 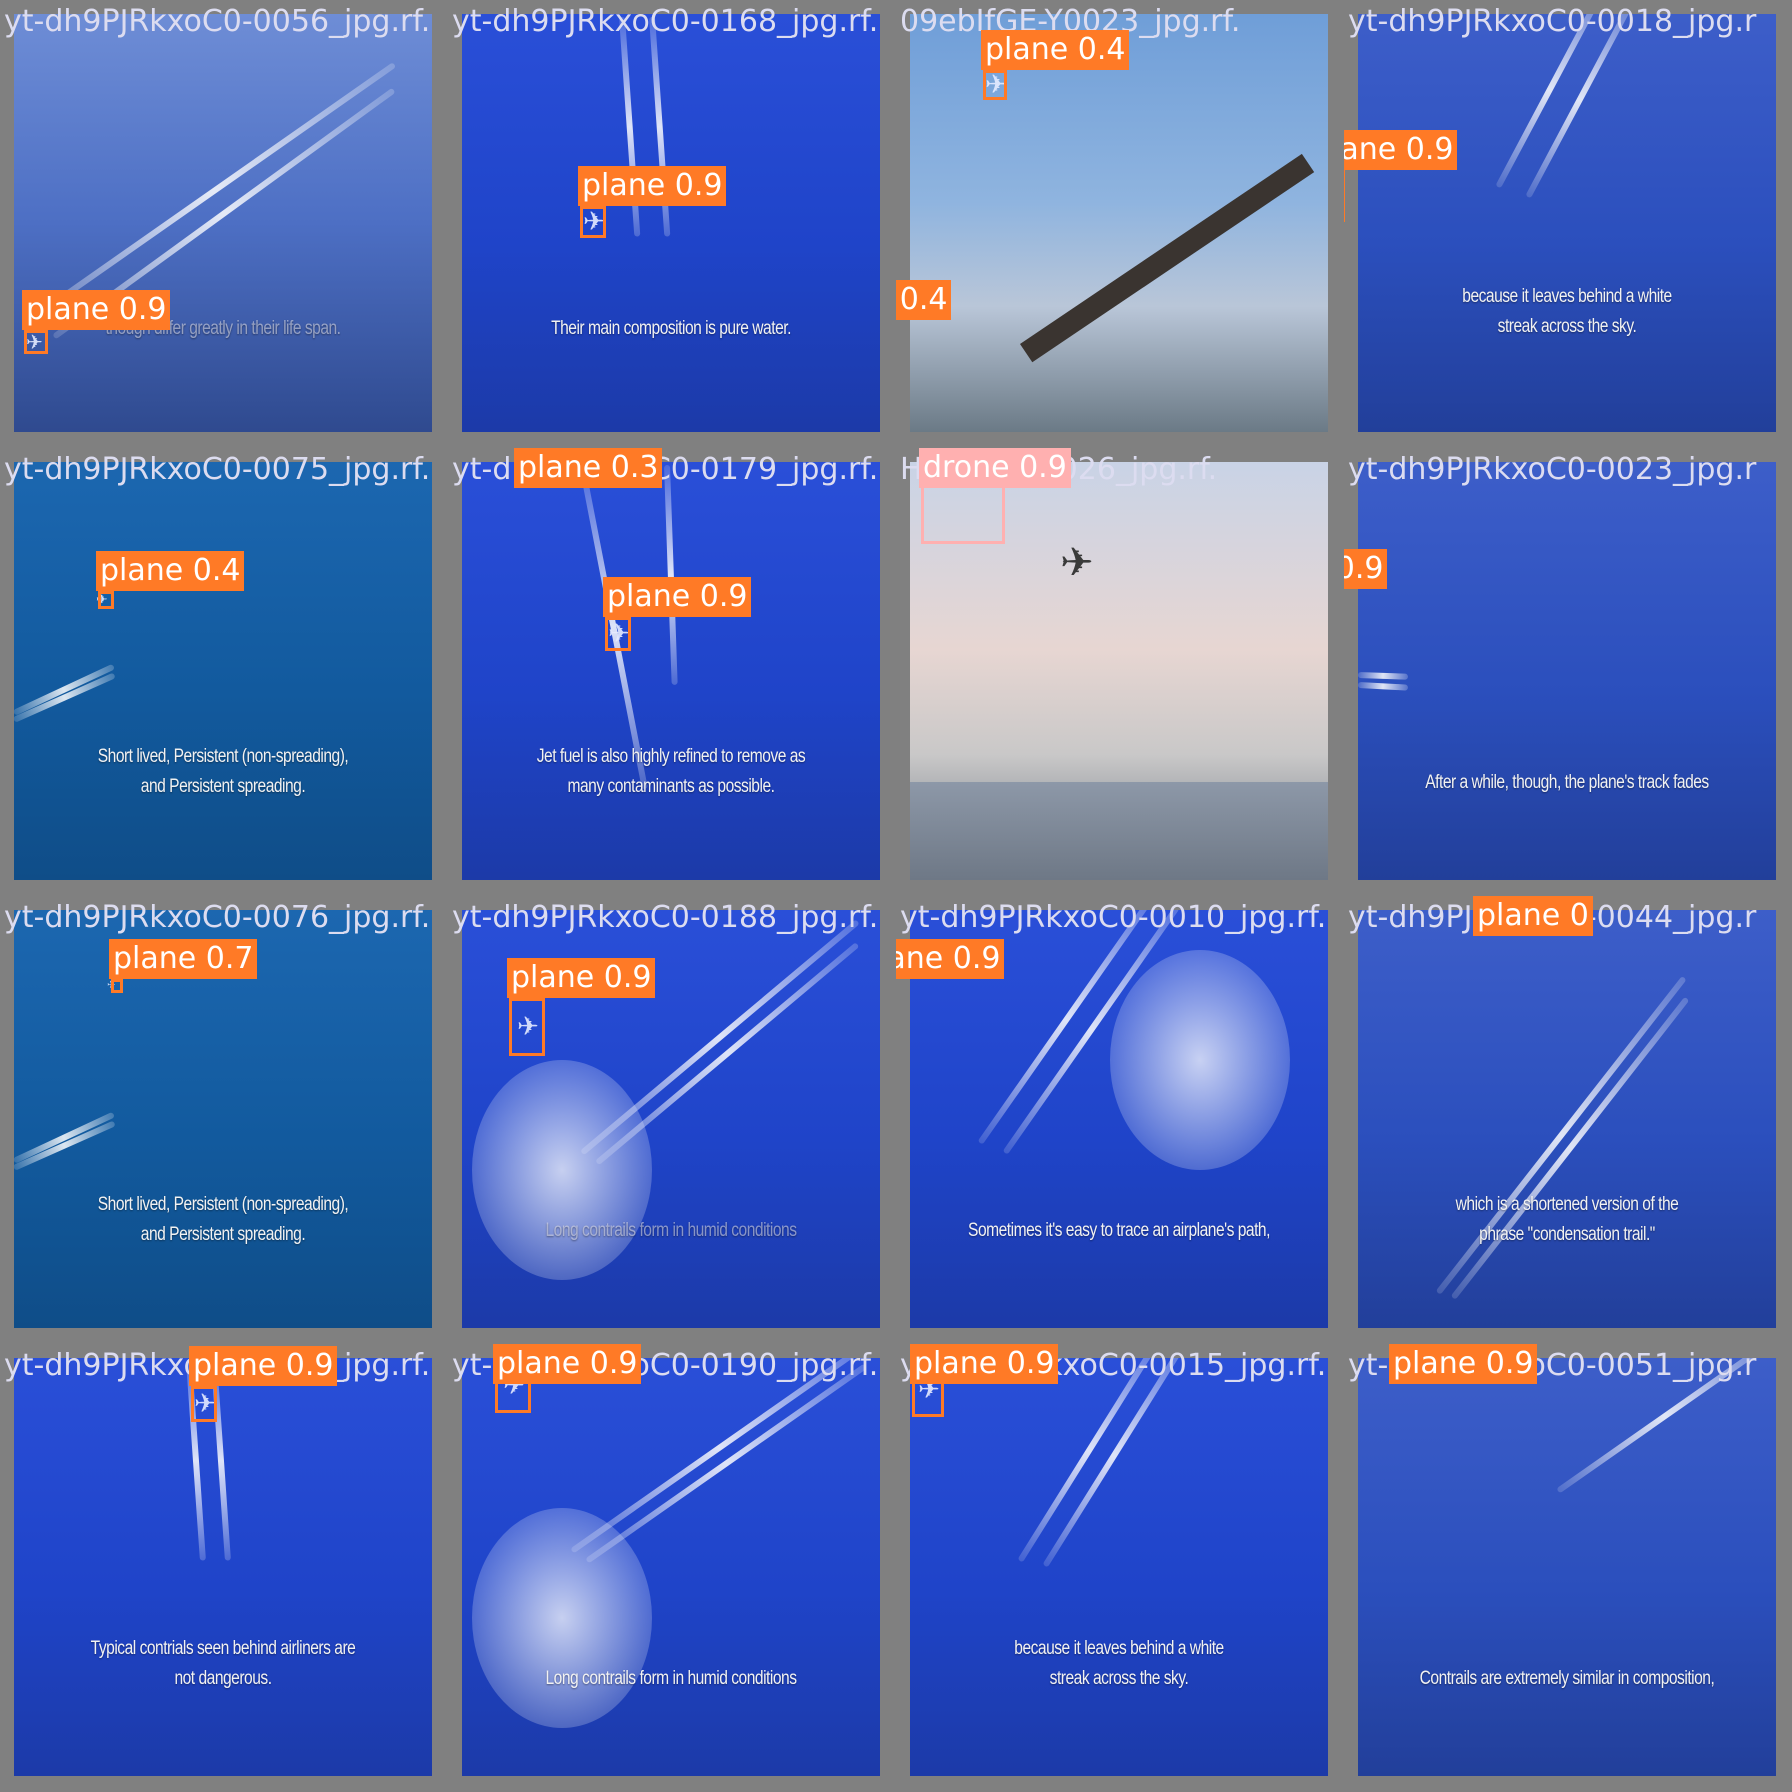 I want to click on detection-label: plane 0.7, so click(x=183, y=959).